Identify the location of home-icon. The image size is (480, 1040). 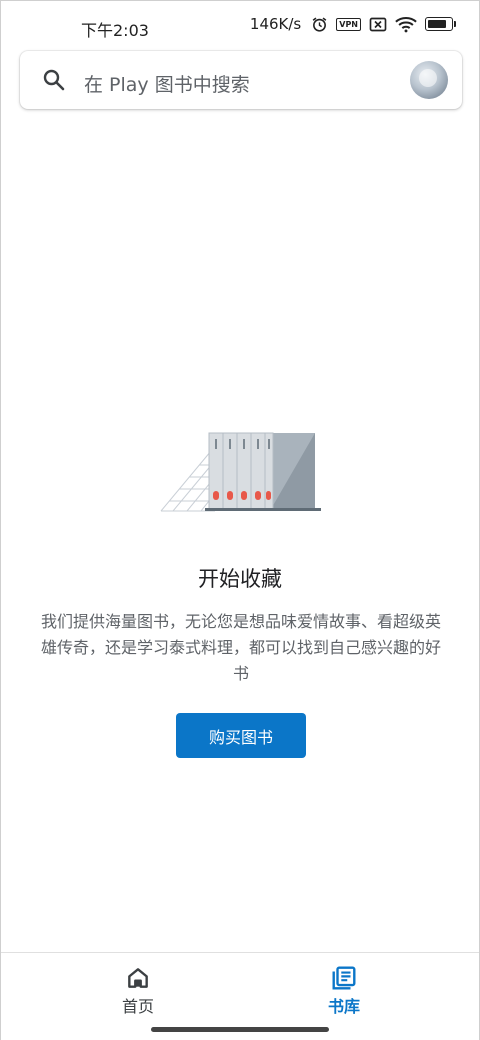
(138, 978).